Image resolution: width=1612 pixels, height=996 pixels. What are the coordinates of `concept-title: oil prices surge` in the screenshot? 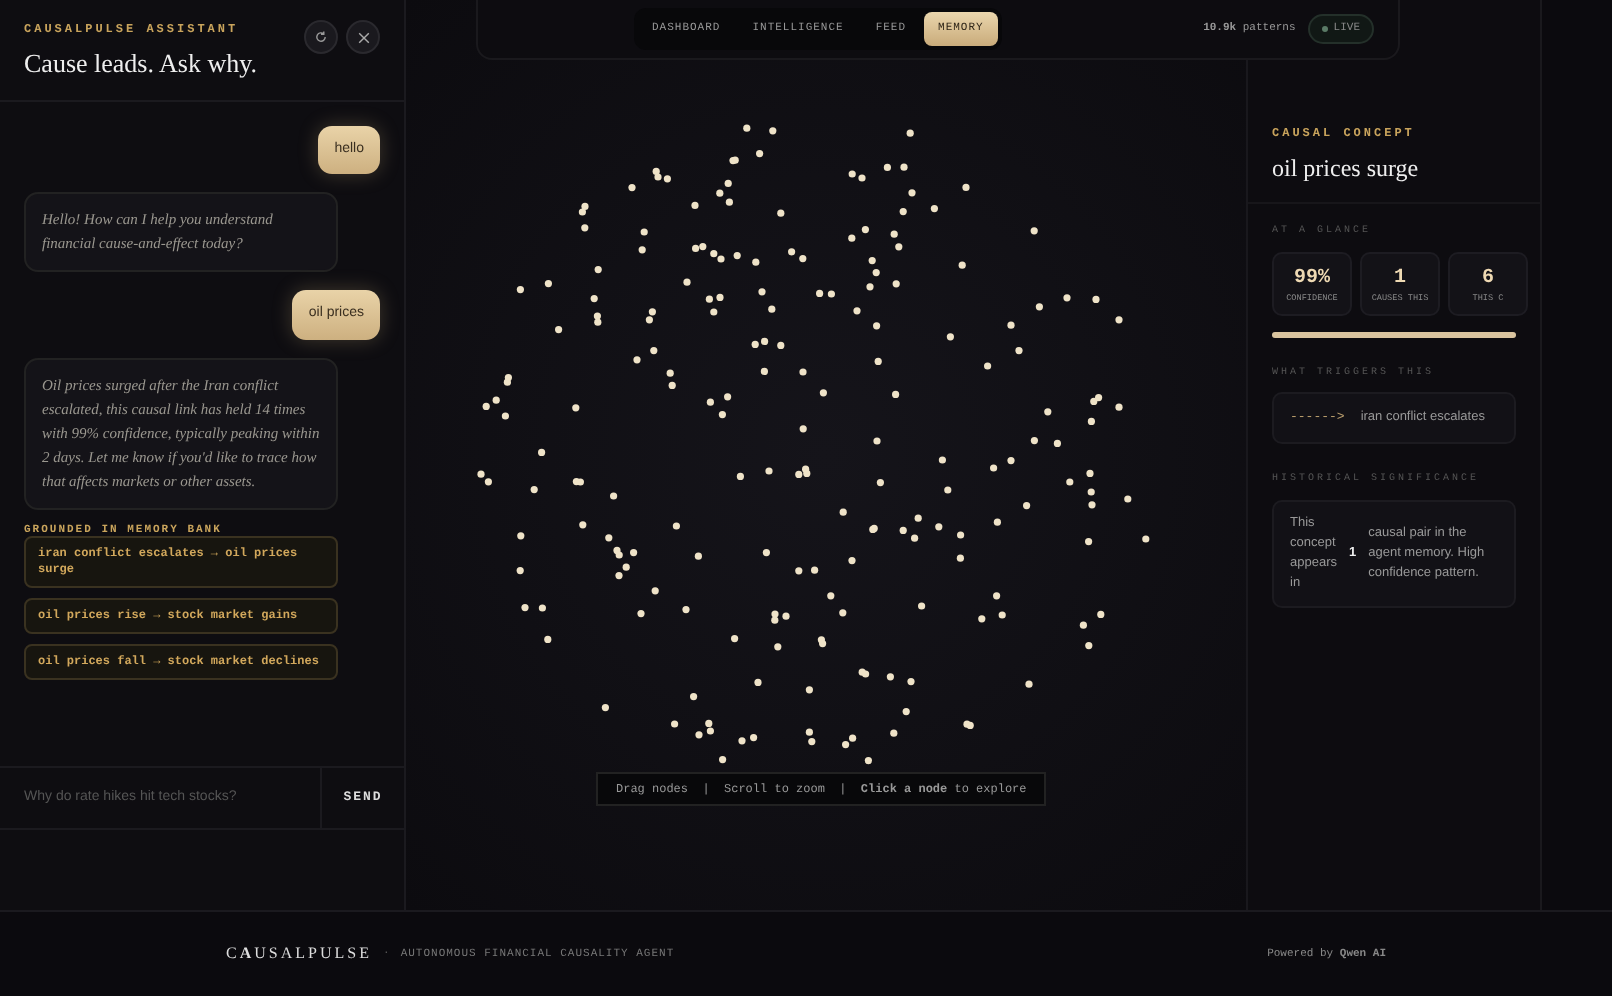 It's located at (1346, 169).